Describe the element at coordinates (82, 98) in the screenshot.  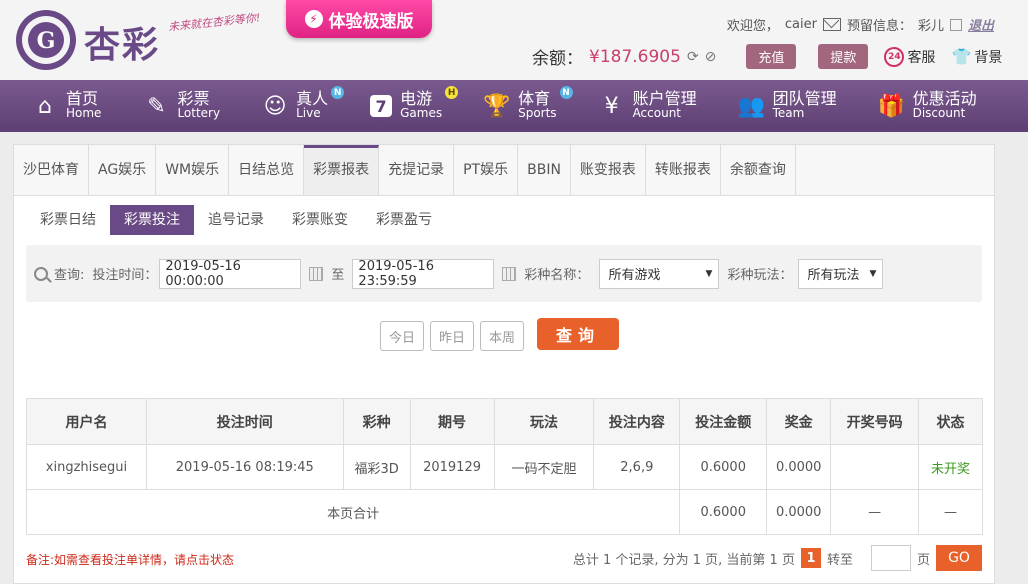
I see `nav-label-zh: 首页` at that location.